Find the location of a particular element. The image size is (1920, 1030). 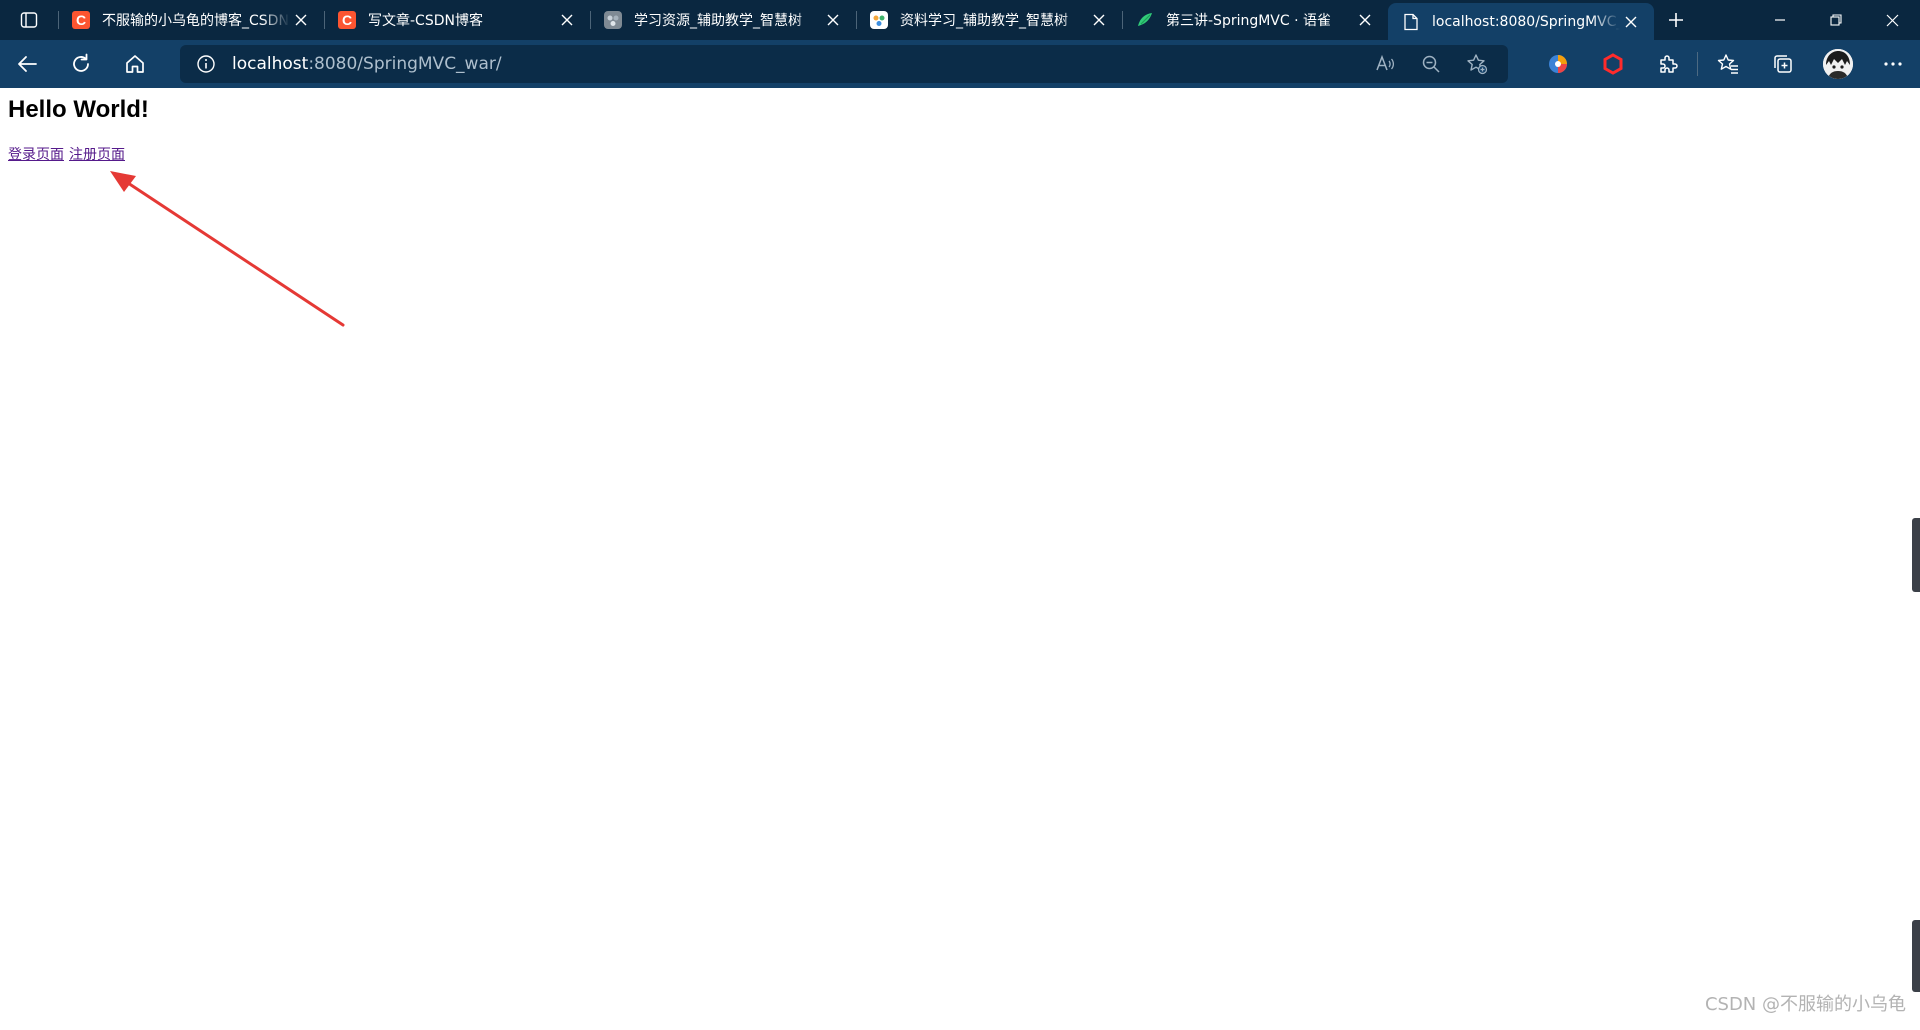

tab-csdn-write: C 写文章-CSDN博客 is located at coordinates (457, 20).